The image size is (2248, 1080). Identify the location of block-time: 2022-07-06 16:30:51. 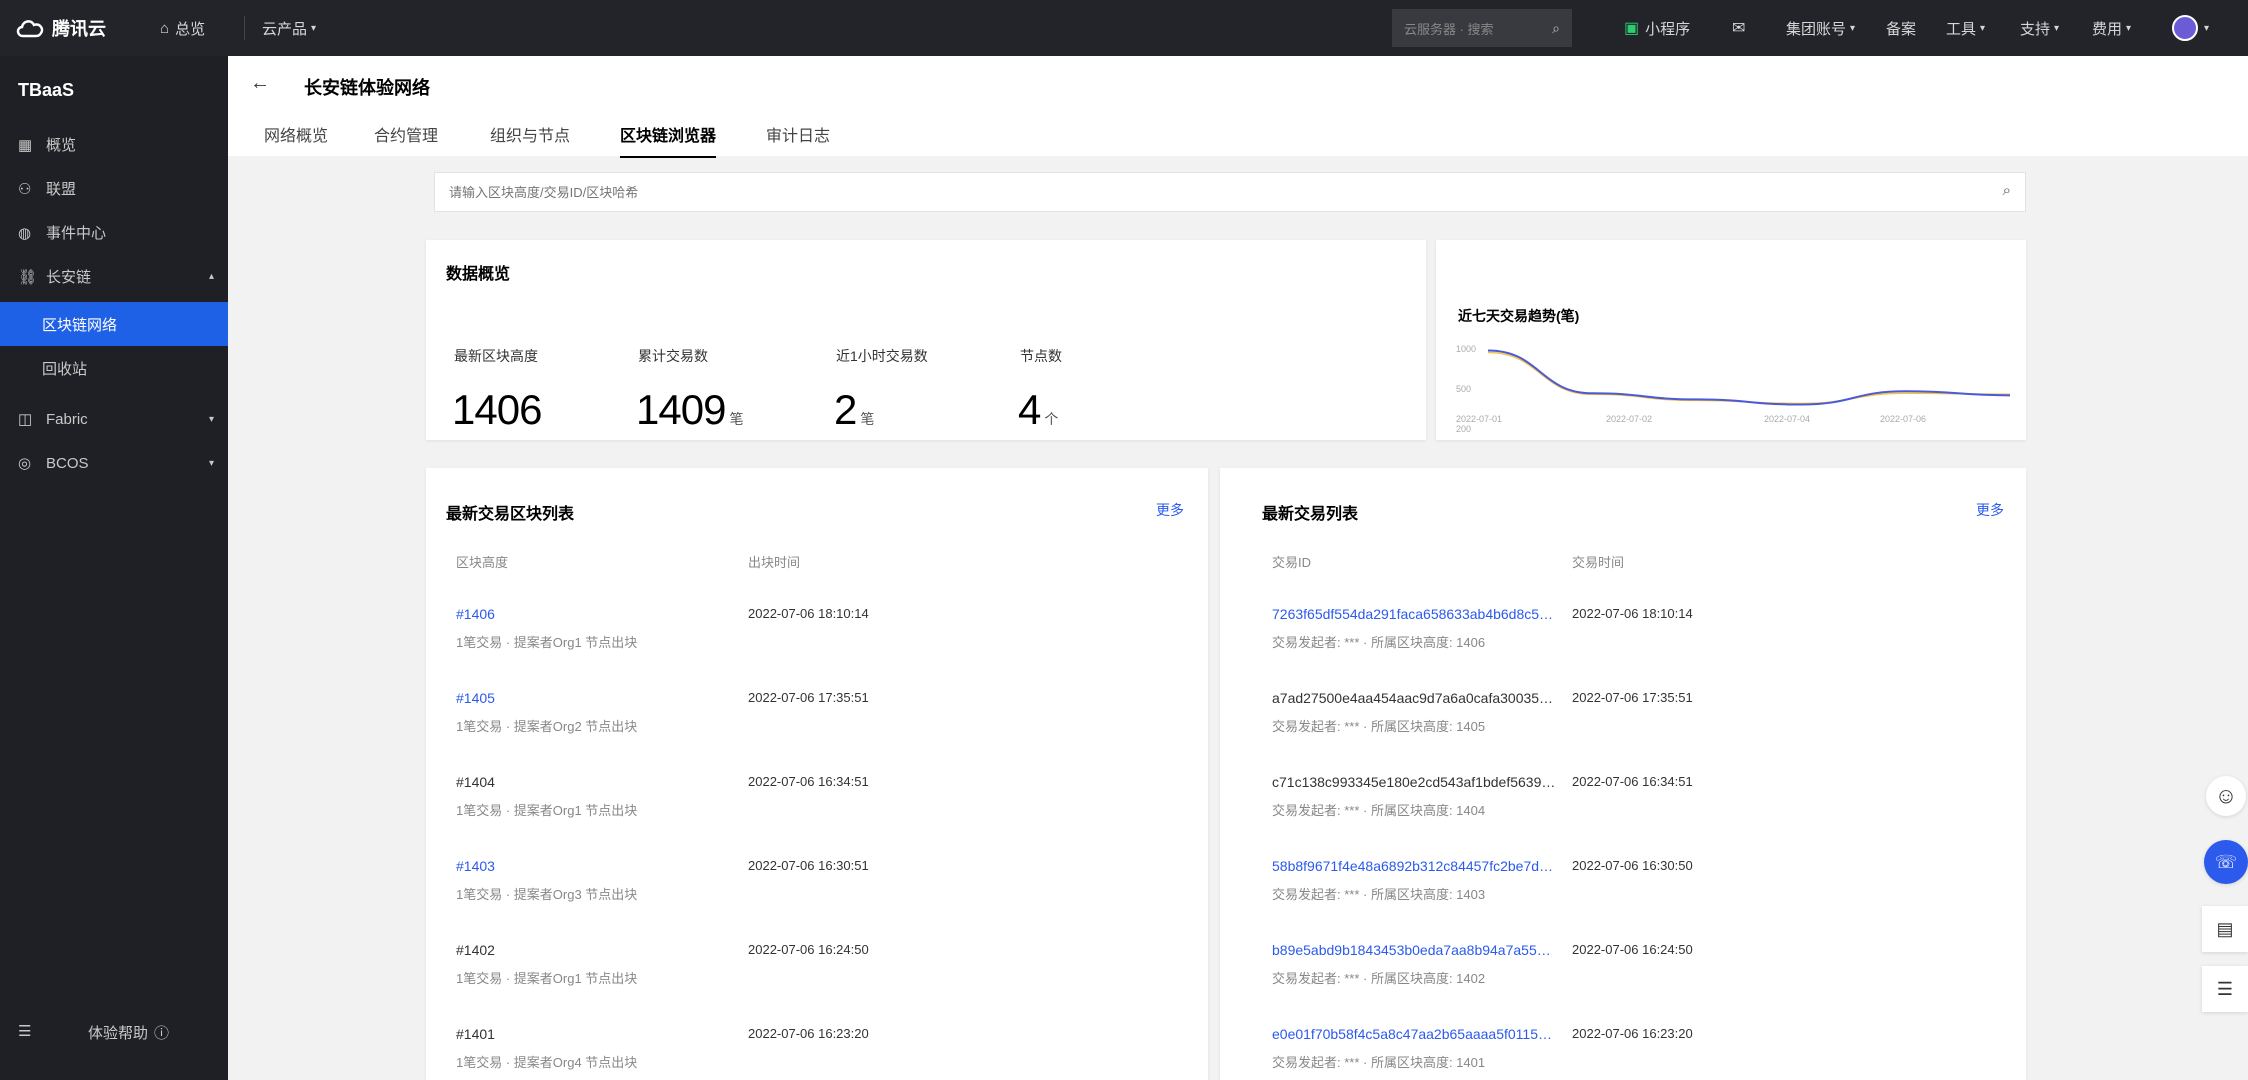
(808, 865).